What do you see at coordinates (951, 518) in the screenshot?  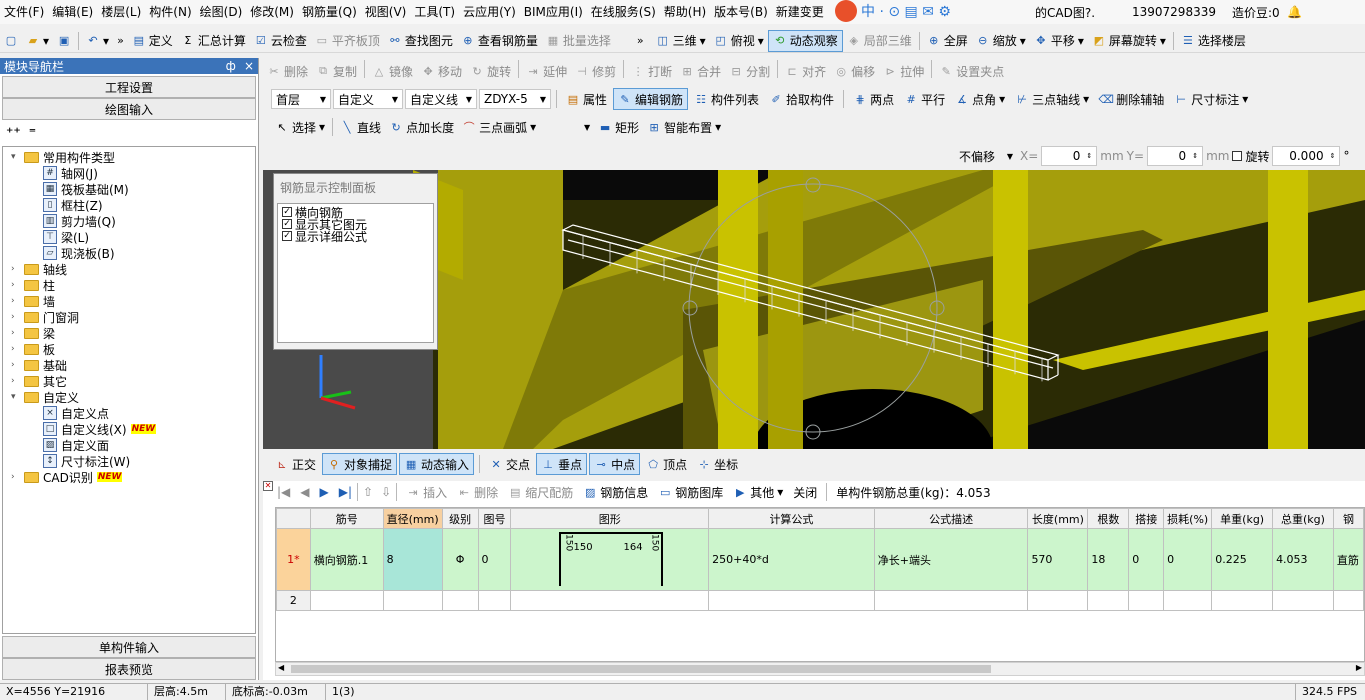 I see `column-header: 公式描述` at bounding box center [951, 518].